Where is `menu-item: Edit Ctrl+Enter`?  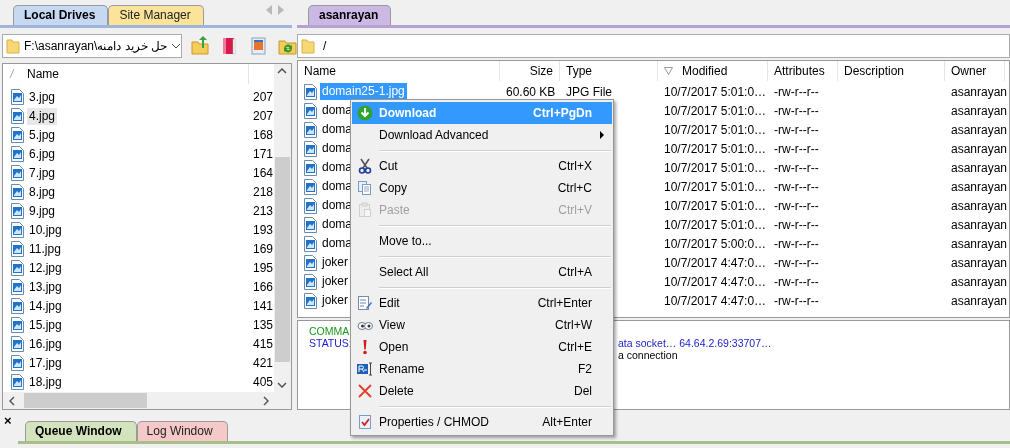 menu-item: Edit Ctrl+Enter is located at coordinates (482, 303).